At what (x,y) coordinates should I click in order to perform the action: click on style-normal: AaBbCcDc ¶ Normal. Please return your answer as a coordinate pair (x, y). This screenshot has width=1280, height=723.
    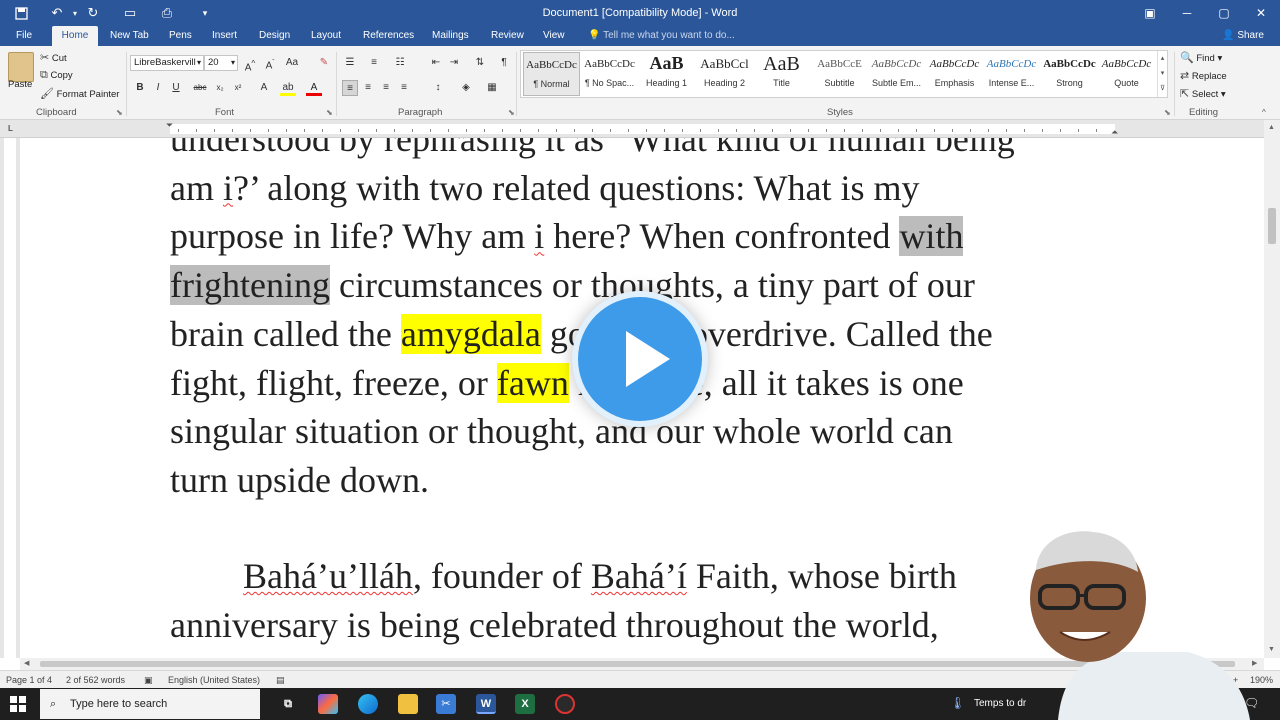
    Looking at the image, I should click on (551, 74).